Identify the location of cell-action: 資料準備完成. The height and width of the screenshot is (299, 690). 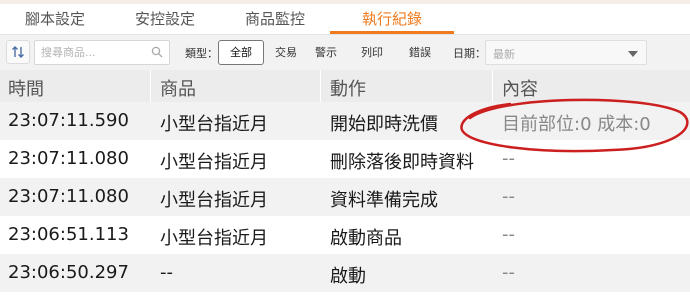
(384, 200).